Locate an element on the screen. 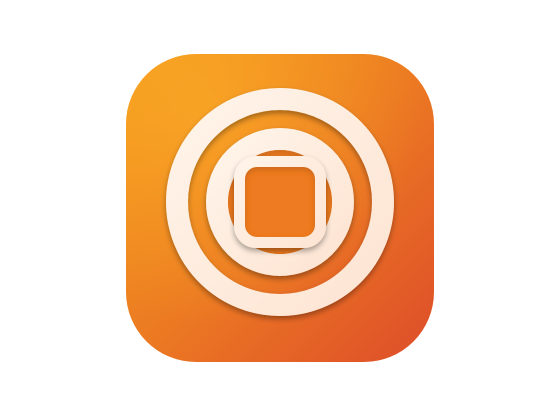  stop-square-hole is located at coordinates (280, 202).